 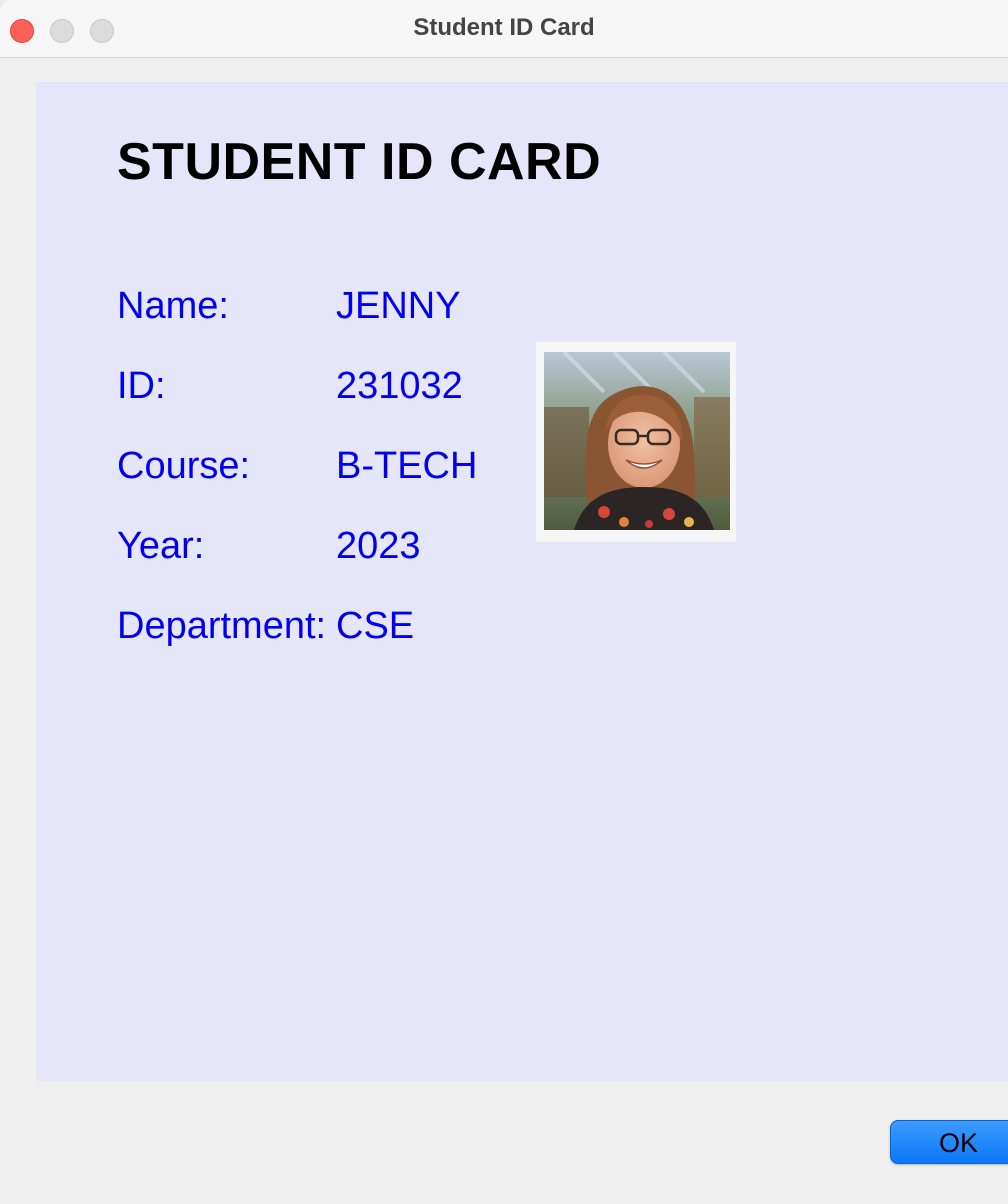 What do you see at coordinates (359, 162) in the screenshot?
I see `card-heading: STUDENT ID CARD` at bounding box center [359, 162].